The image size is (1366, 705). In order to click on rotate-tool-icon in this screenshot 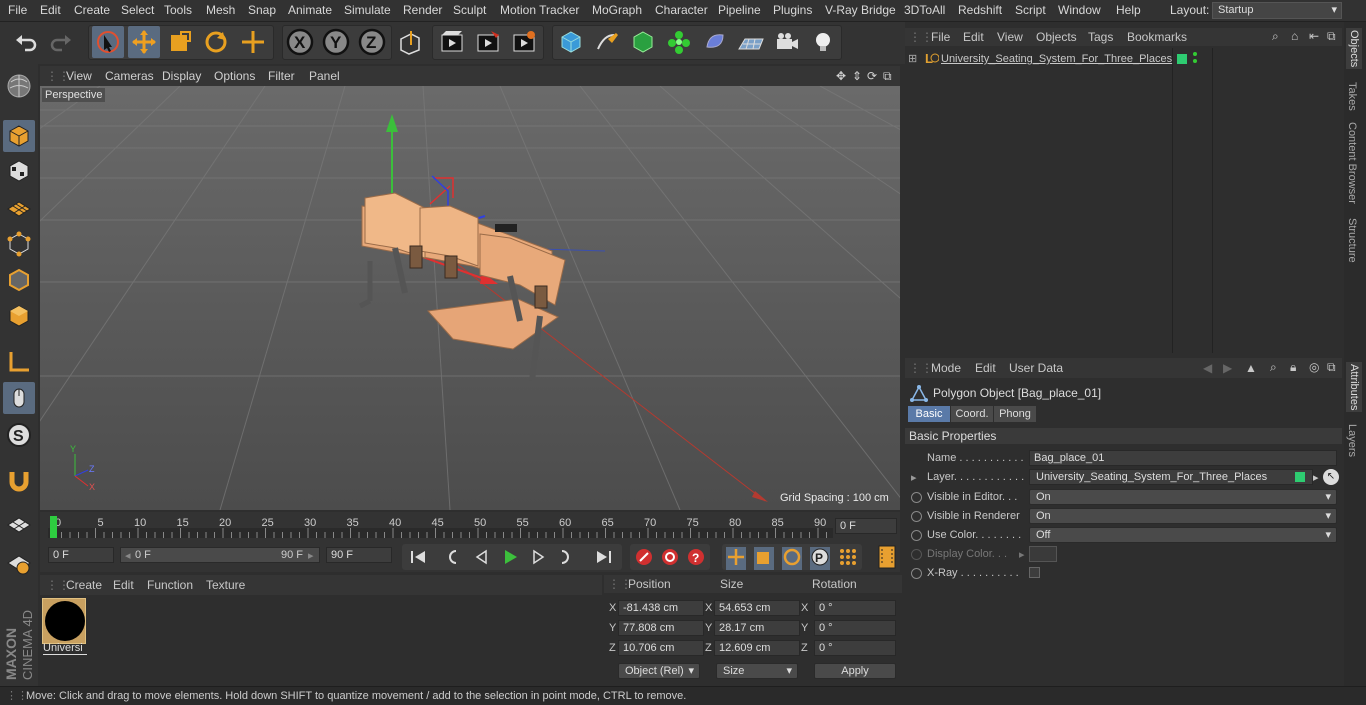, I will do `click(216, 42)`.